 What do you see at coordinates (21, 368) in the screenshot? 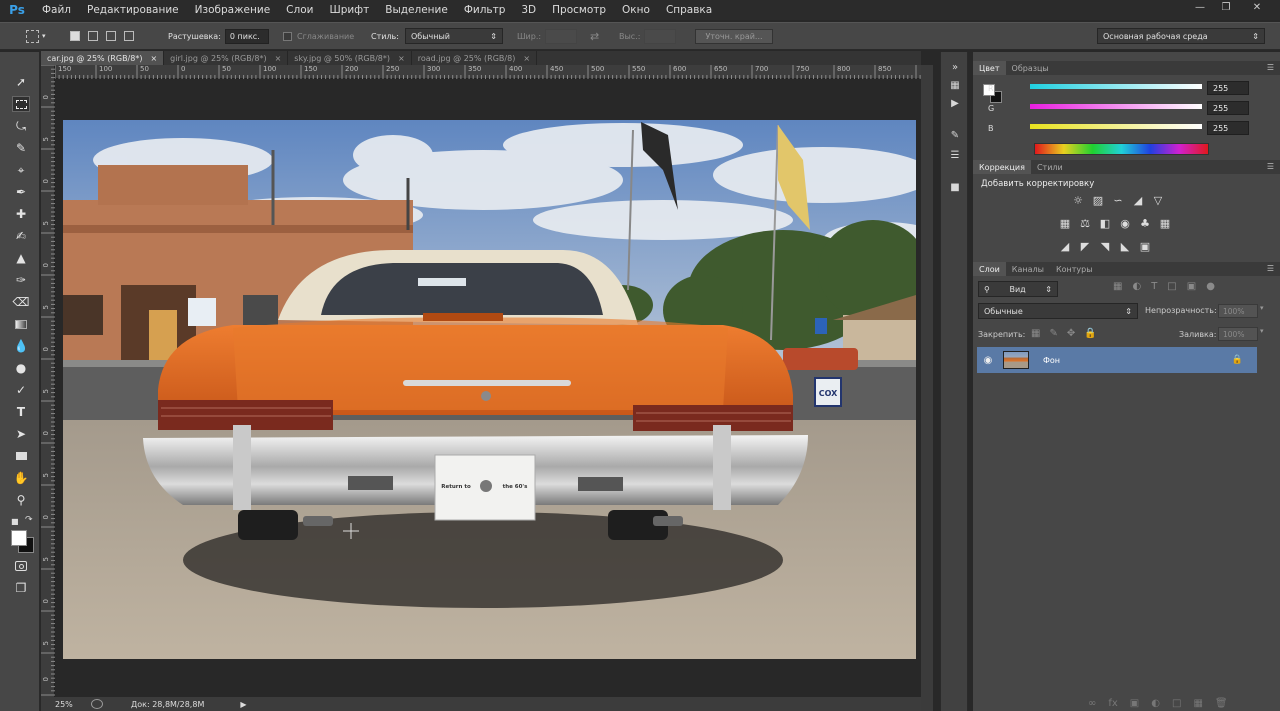
I see `dodge-tool-icon: ●` at bounding box center [21, 368].